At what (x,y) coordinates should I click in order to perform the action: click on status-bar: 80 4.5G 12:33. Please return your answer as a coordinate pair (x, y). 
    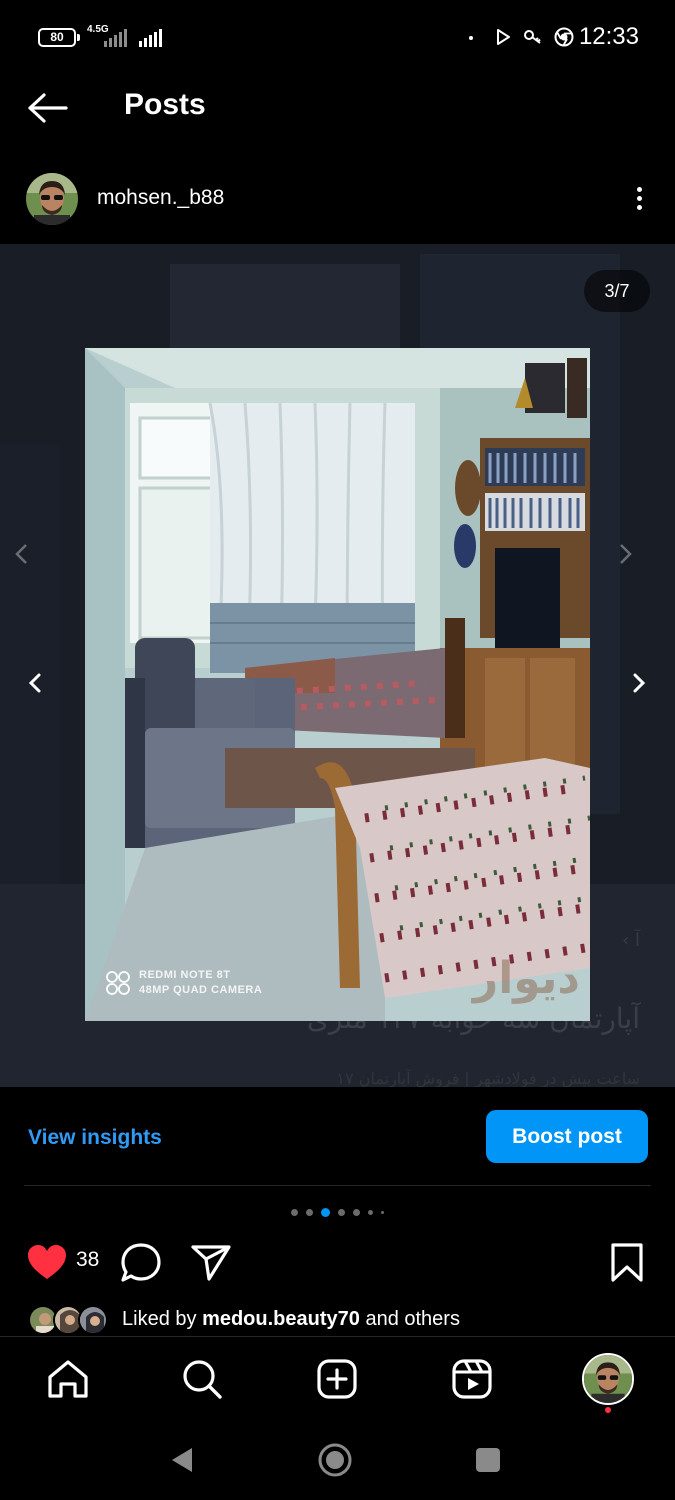
    Looking at the image, I should click on (337, 38).